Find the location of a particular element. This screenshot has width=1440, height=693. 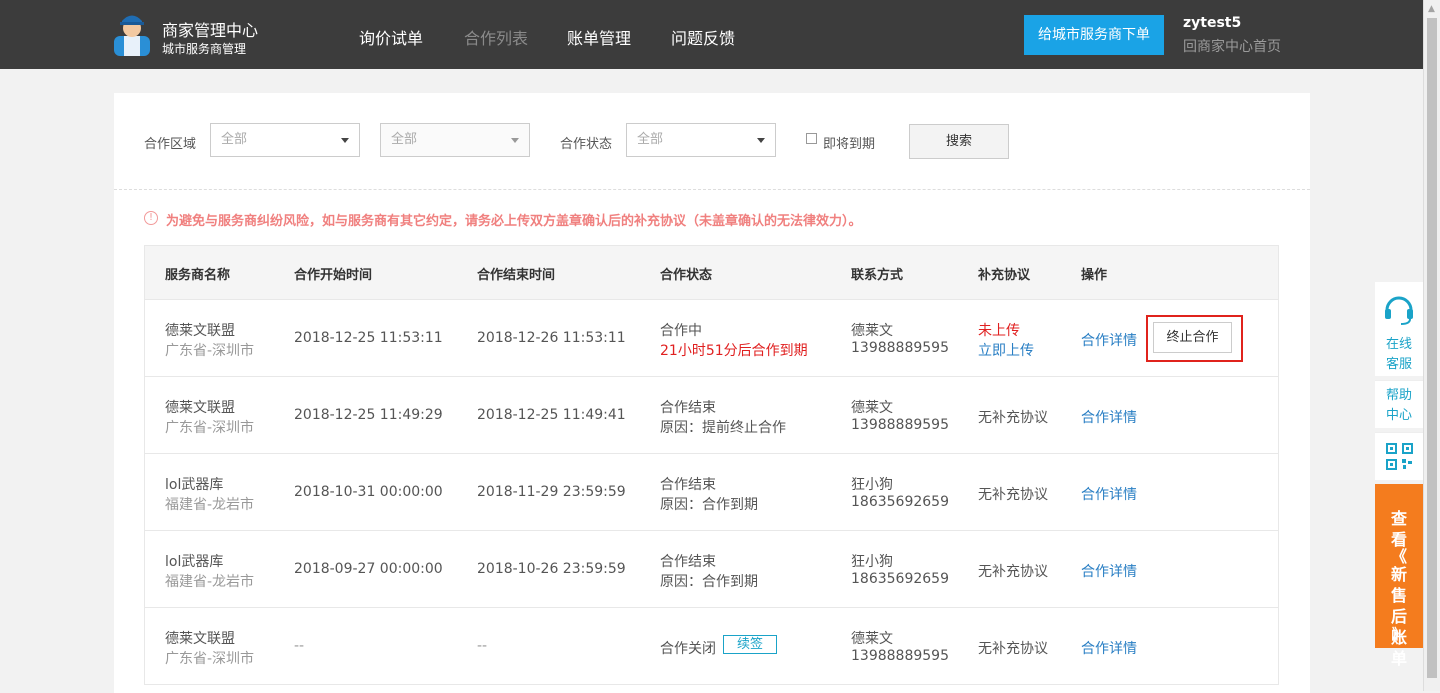

help-center-widget: 帮助 中心 is located at coordinates (1399, 404).